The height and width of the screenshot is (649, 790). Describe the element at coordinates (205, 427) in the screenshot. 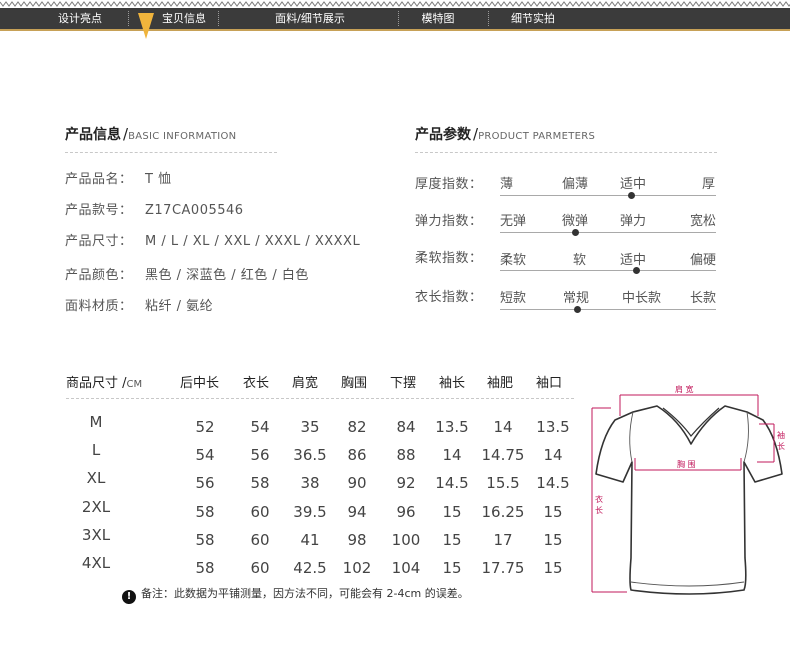

I see `size-cell: 52` at that location.